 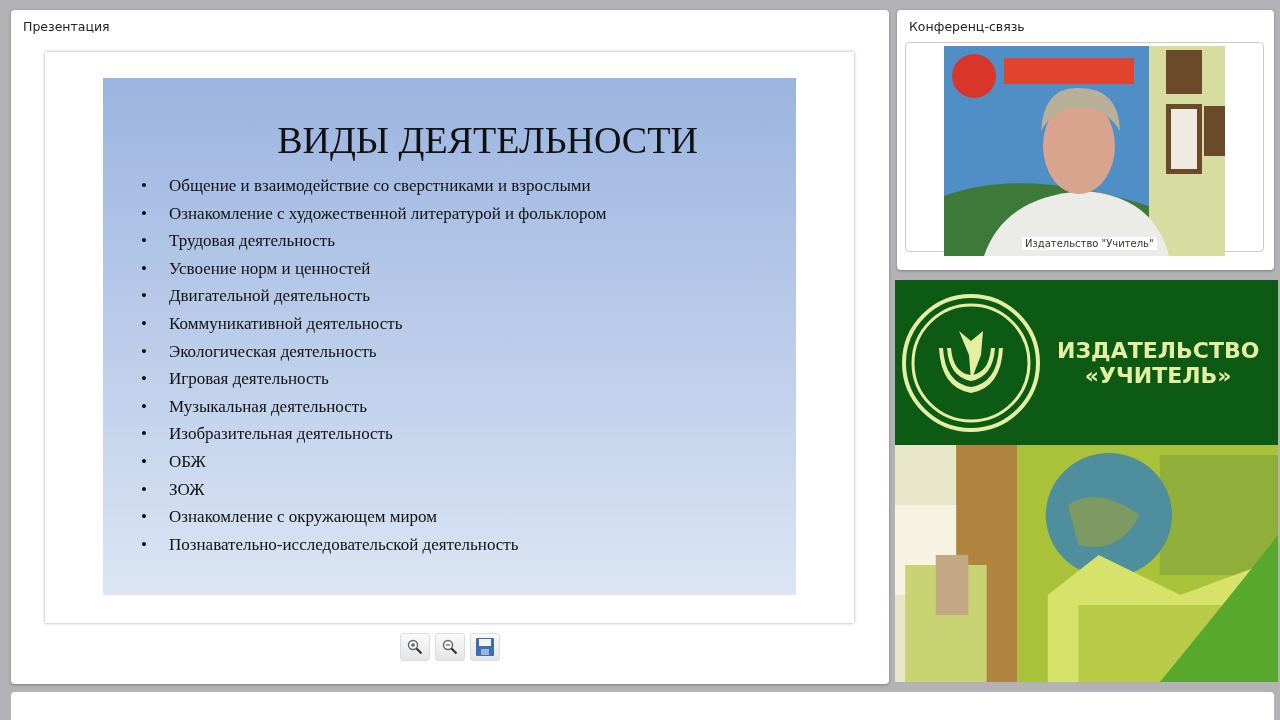 What do you see at coordinates (286, 323) in the screenshot?
I see `slide-list-item: Коммуникативной деятельность` at bounding box center [286, 323].